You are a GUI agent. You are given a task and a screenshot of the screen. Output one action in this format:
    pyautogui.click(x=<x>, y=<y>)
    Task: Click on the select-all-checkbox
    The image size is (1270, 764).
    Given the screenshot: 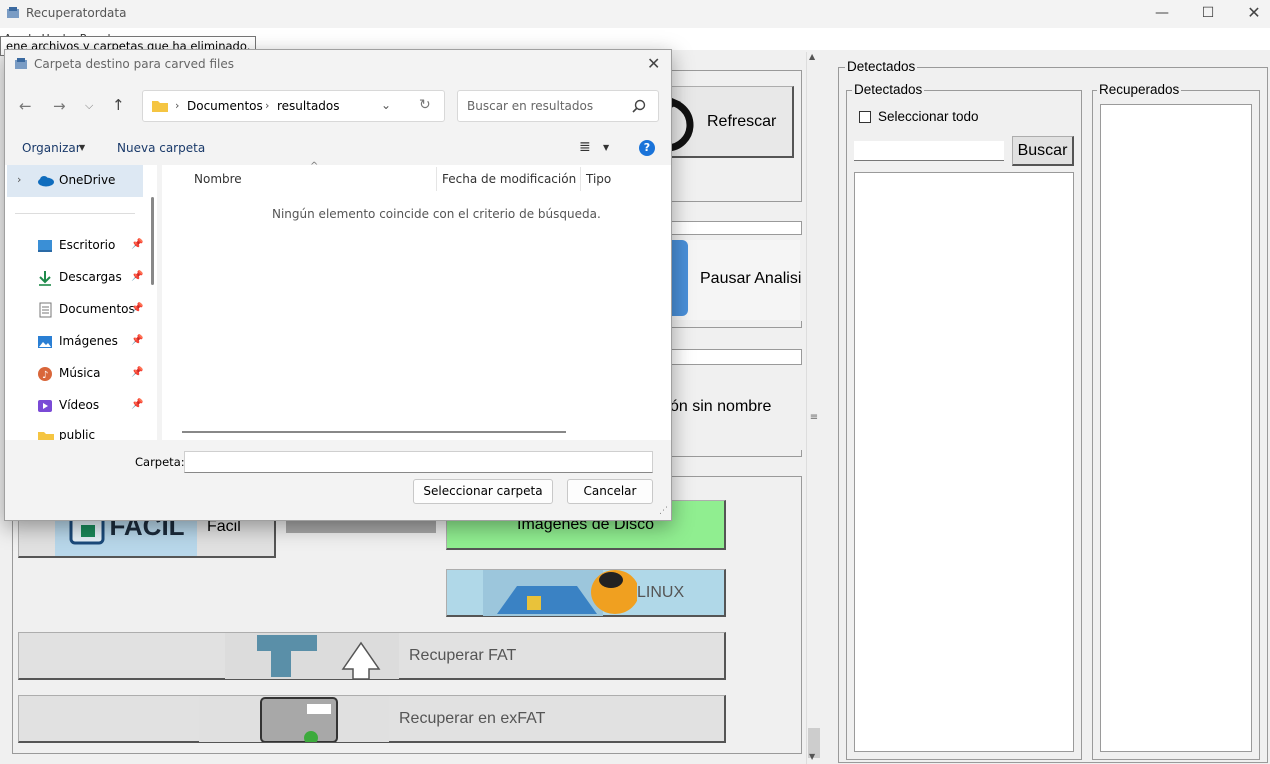 What is the action you would take?
    pyautogui.click(x=865, y=117)
    